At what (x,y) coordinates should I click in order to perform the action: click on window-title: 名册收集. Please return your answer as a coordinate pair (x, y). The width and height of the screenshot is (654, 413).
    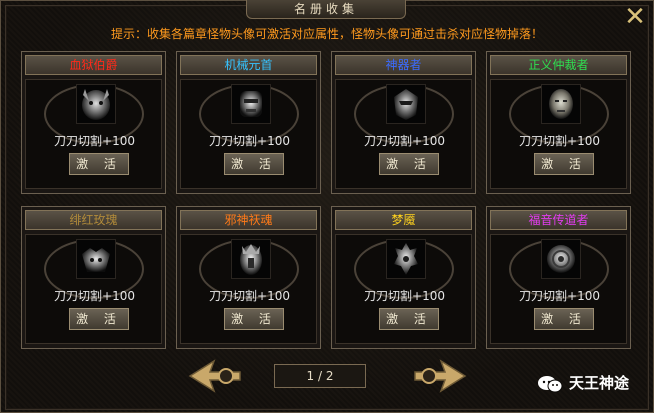
    Looking at the image, I should click on (326, 9).